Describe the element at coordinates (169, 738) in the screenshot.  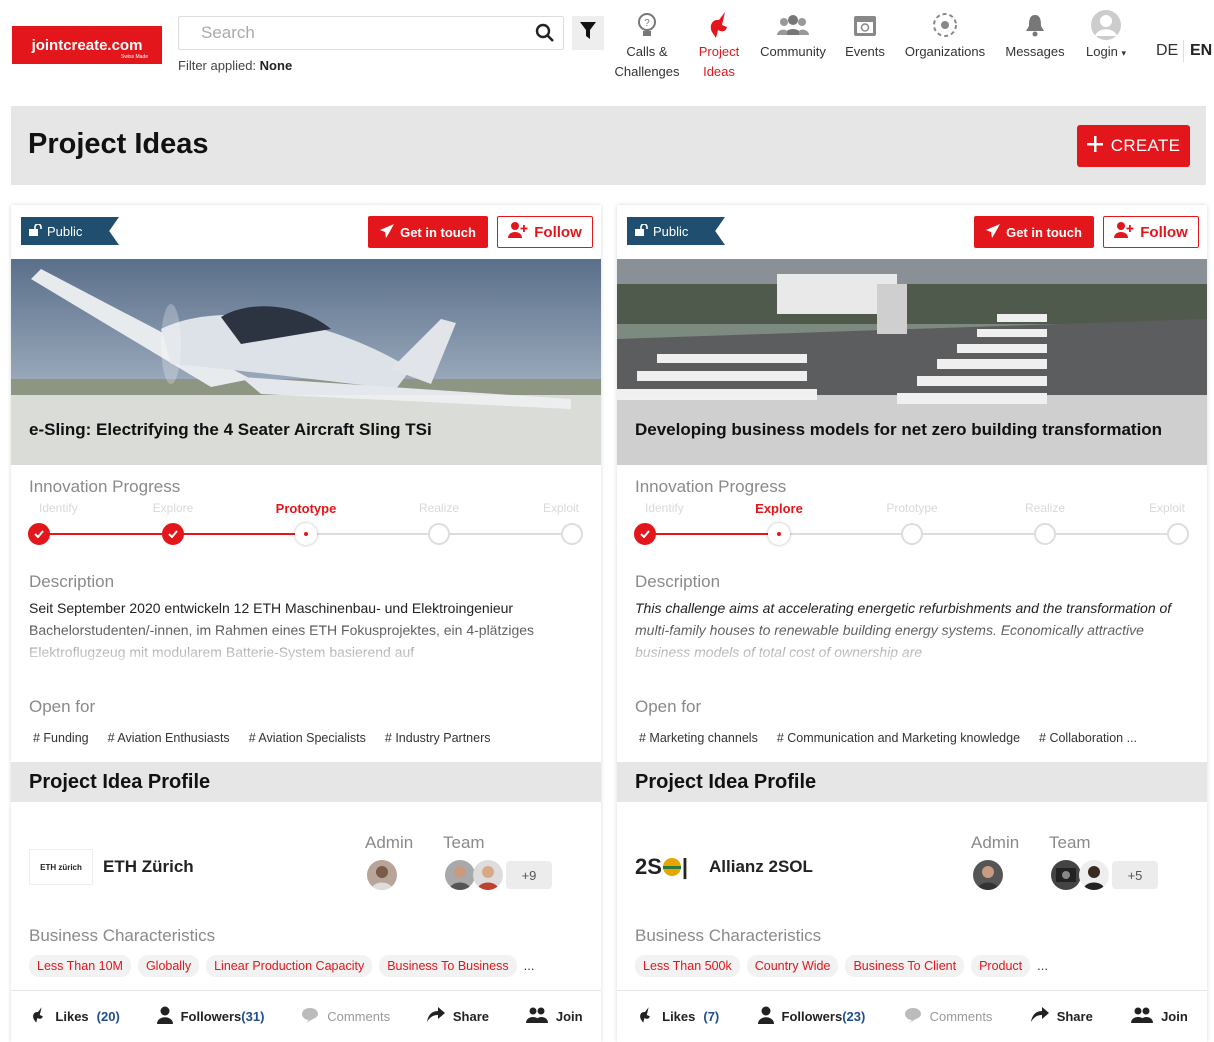
I see `tag: # Aviation Enthusiasts` at that location.